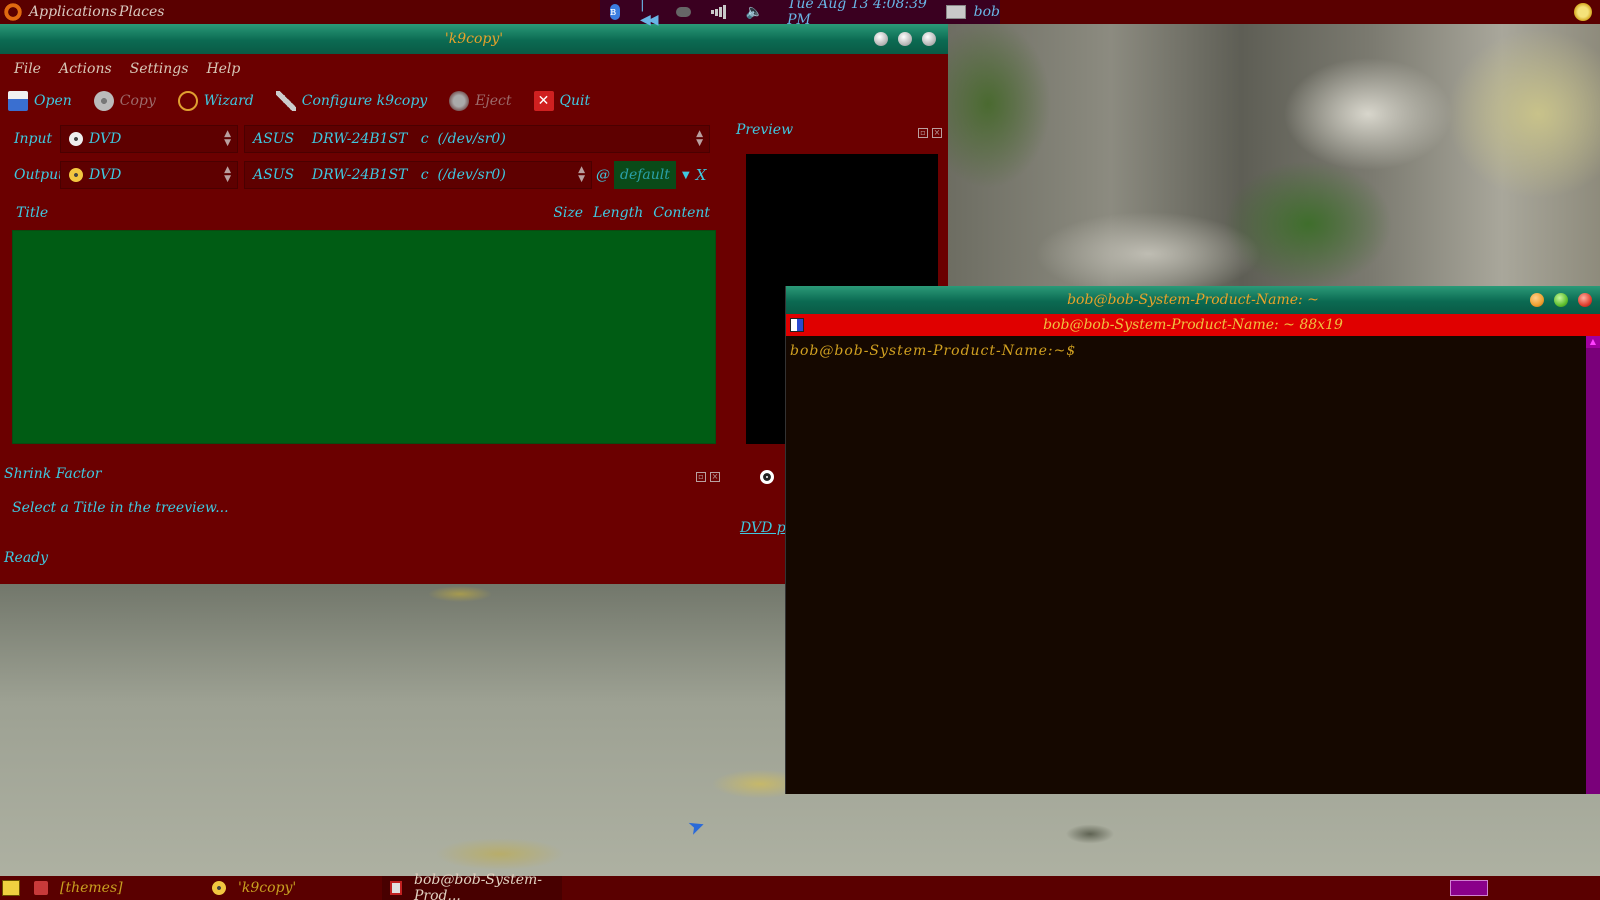  Describe the element at coordinates (379, 139) in the screenshot. I see `input-device-value: ASUS DRW-24B1ST c (/dev/sr0)` at that location.